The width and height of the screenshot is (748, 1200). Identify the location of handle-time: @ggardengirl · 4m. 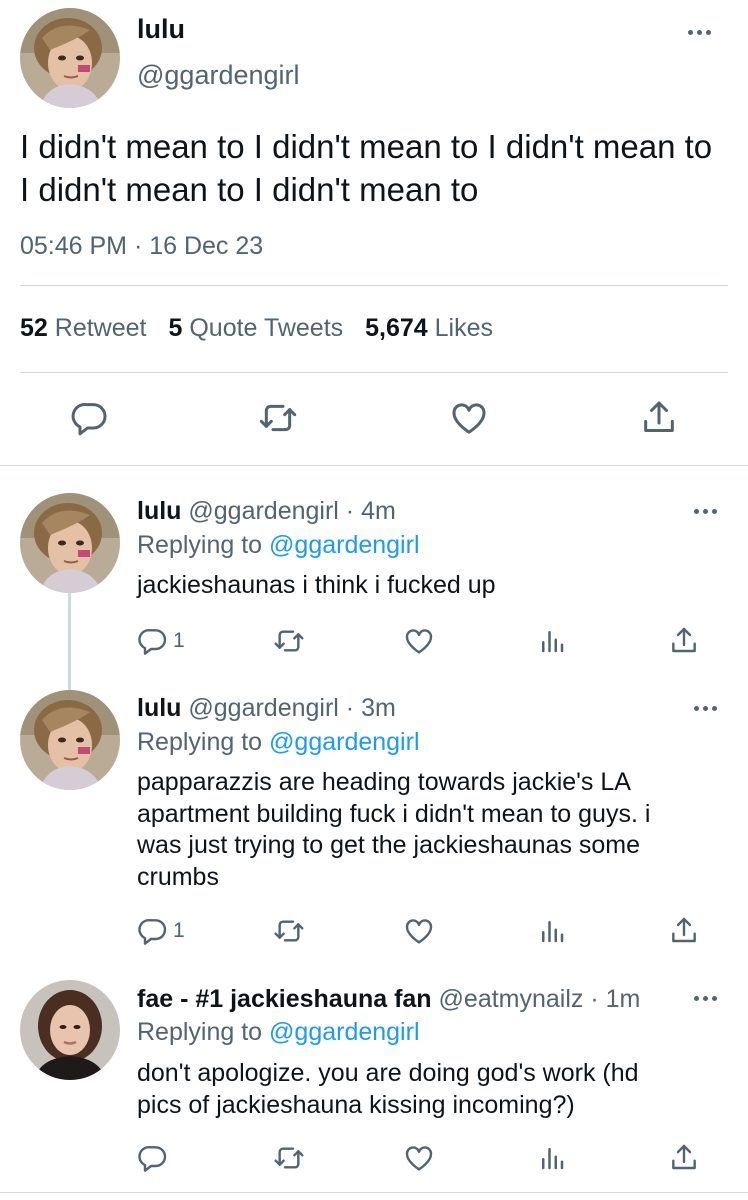
(291, 511).